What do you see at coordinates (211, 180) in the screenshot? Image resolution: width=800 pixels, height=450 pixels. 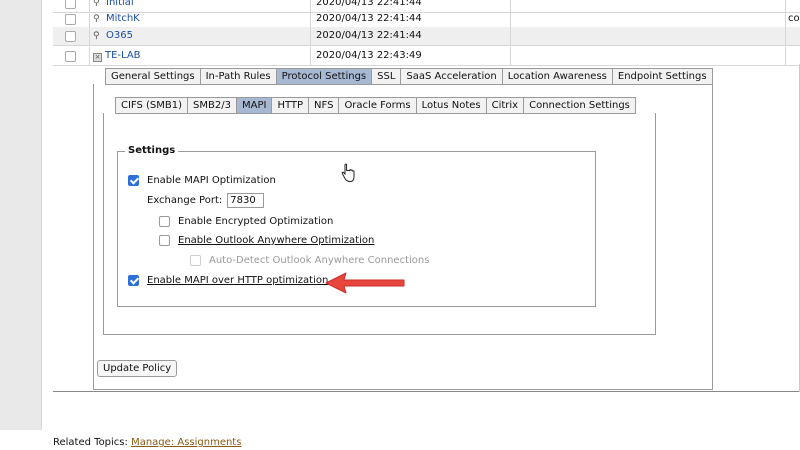 I see `enable-mapi-label: Enable MAPI Optimization` at bounding box center [211, 180].